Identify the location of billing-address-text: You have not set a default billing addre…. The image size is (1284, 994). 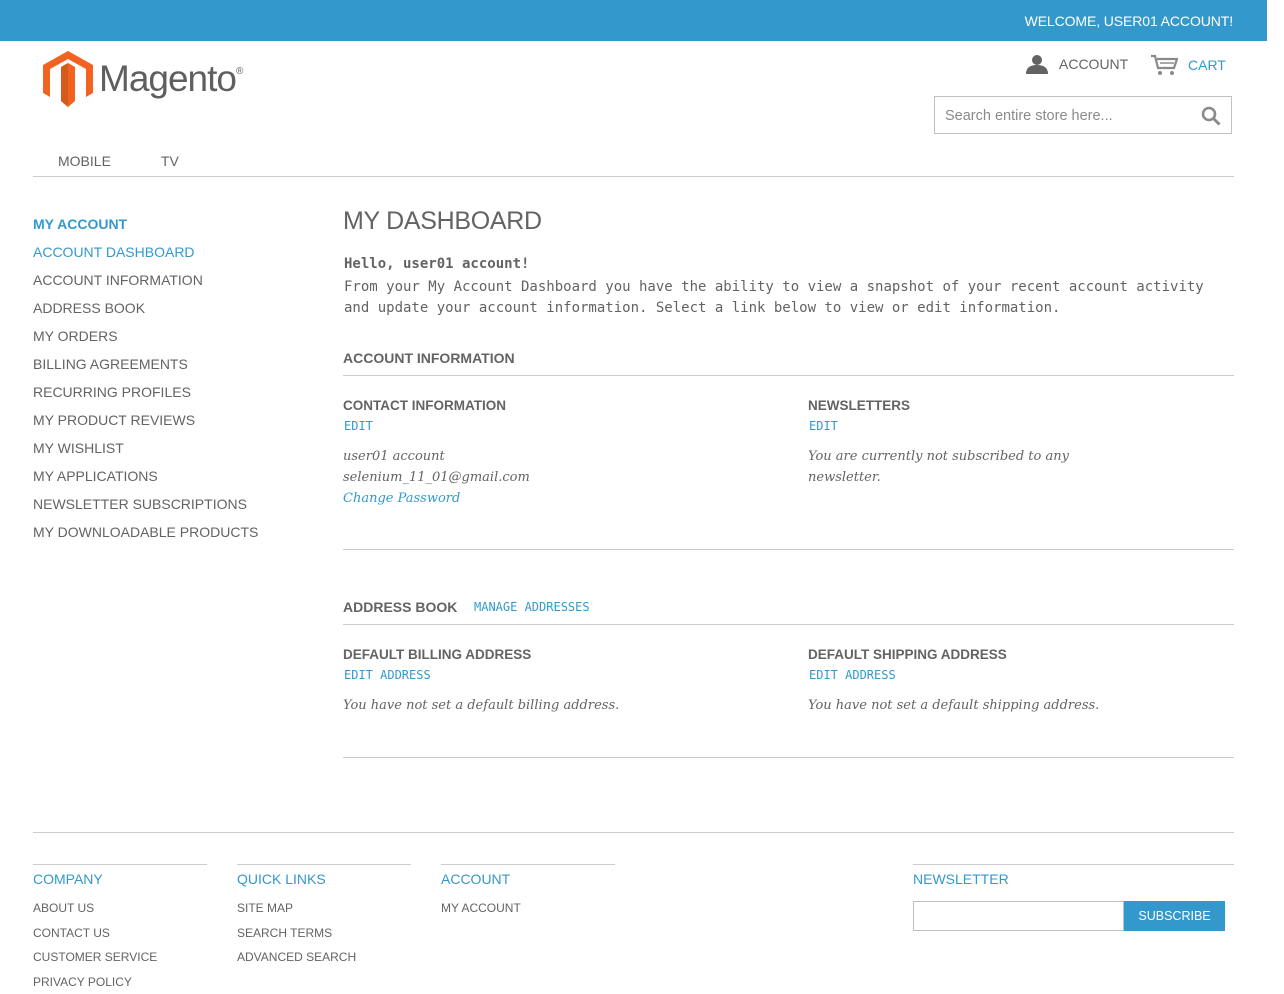
(481, 705).